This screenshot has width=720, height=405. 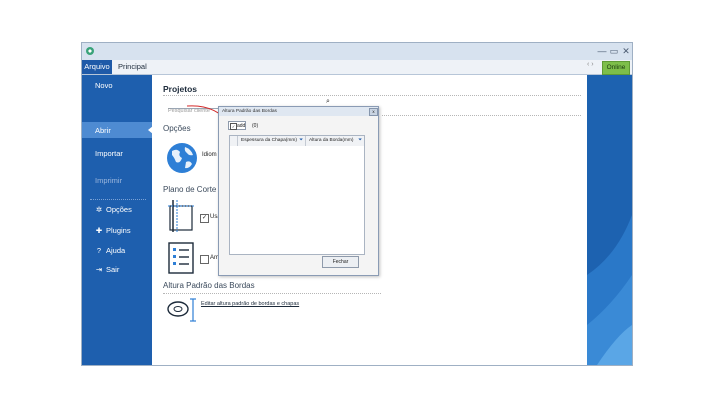 I want to click on cut-frame-icon, so click(x=181, y=216).